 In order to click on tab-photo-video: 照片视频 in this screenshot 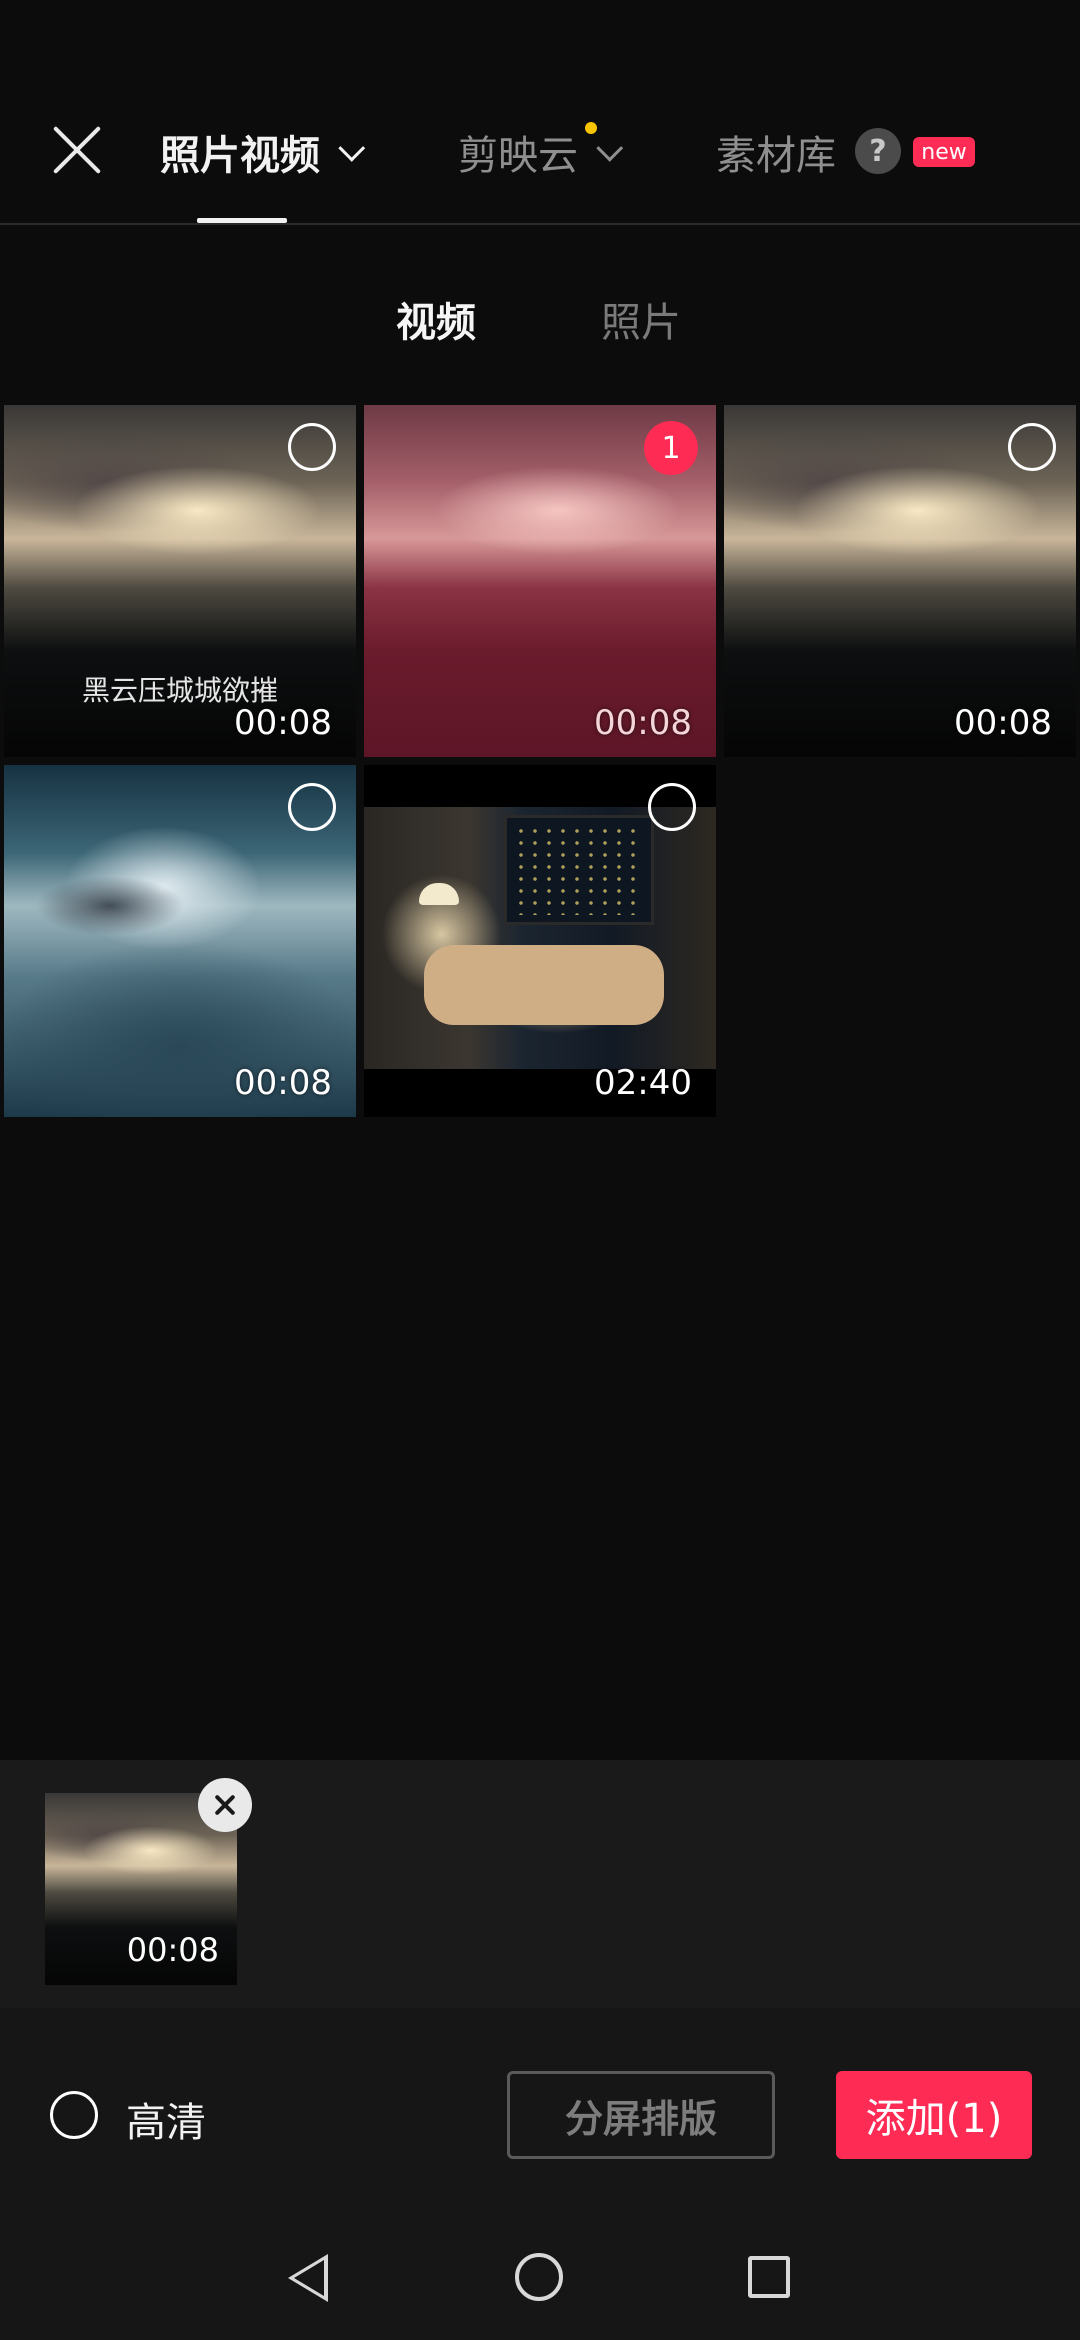, I will do `click(263, 152)`.